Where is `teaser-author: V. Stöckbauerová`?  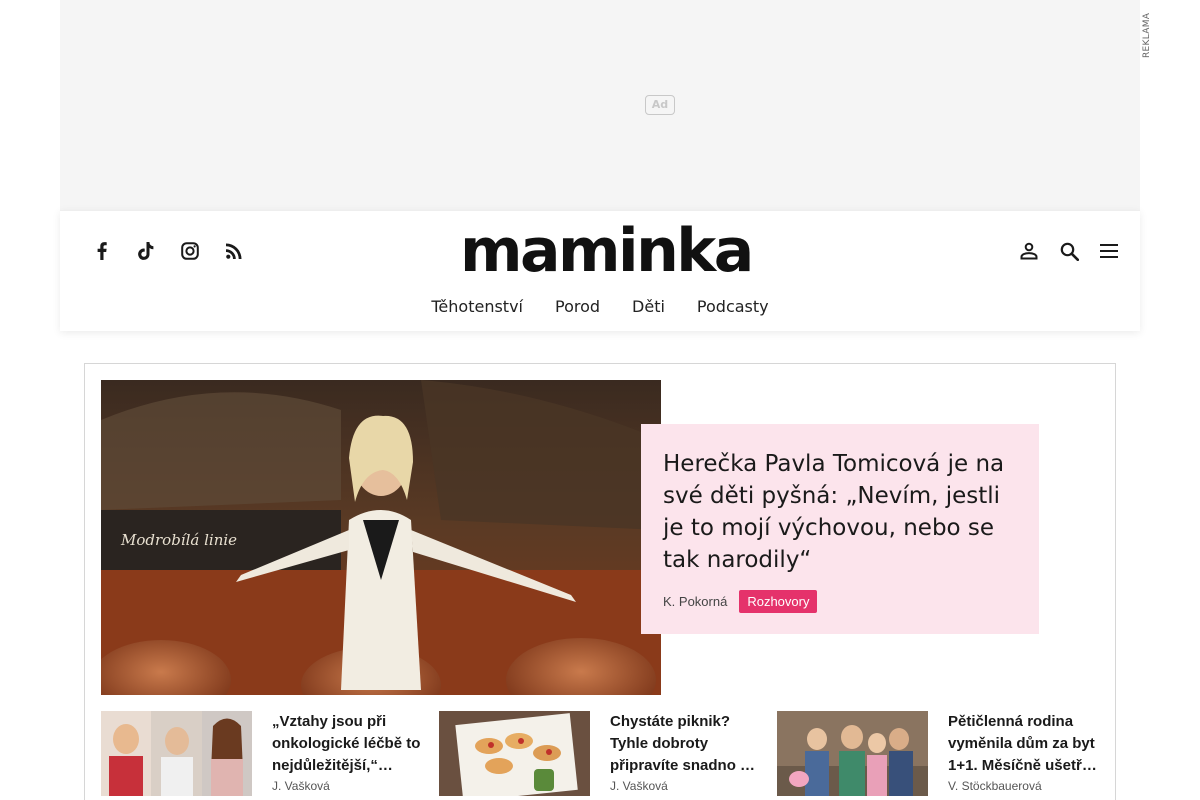
teaser-author: V. Stöckbauerová is located at coordinates (1023, 786).